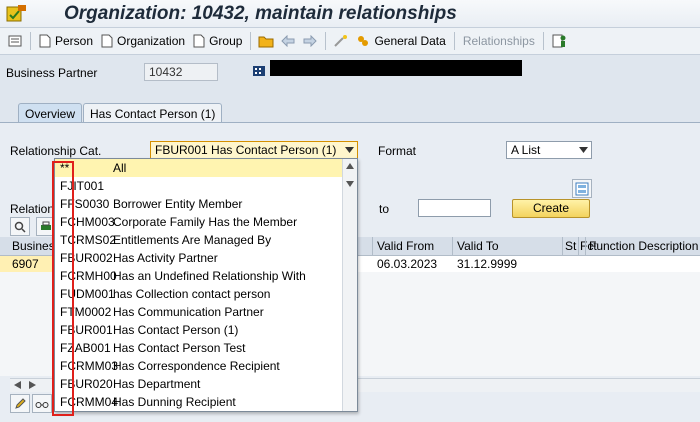  I want to click on general-data-icon, so click(363, 41).